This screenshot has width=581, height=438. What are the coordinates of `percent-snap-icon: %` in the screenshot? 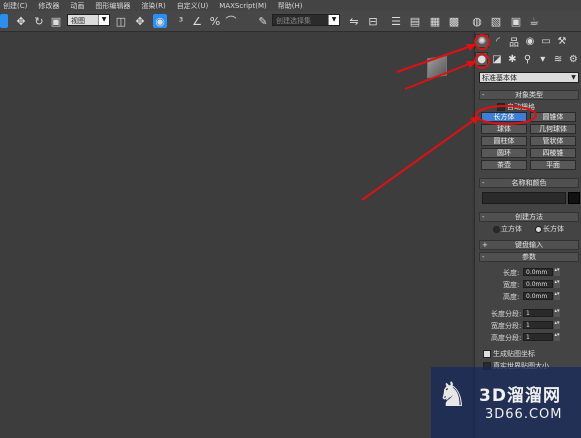 It's located at (215, 21).